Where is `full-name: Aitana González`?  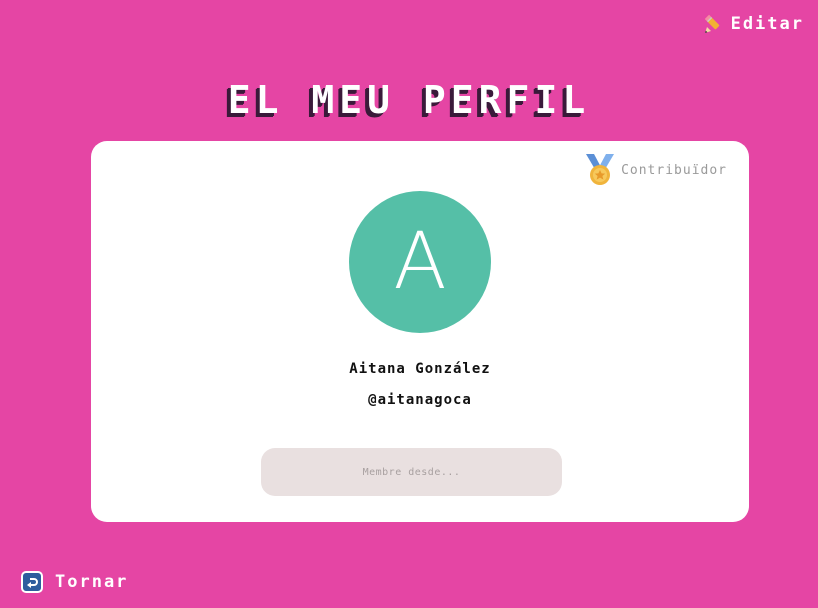 full-name: Aitana González is located at coordinates (420, 369).